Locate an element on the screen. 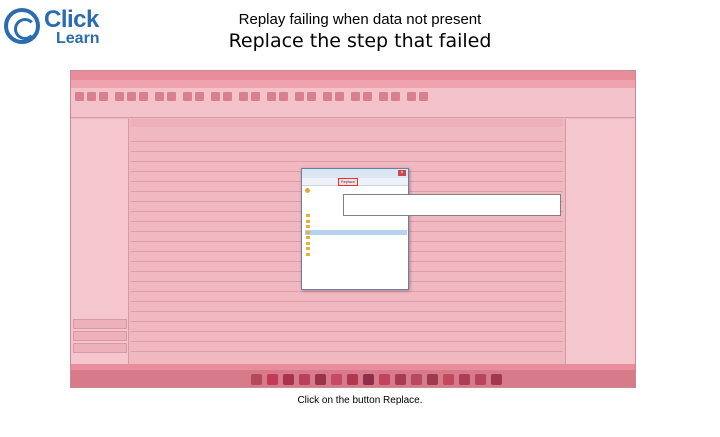 This screenshot has height=437, width=720. dialog-titlebar is located at coordinates (355, 173).